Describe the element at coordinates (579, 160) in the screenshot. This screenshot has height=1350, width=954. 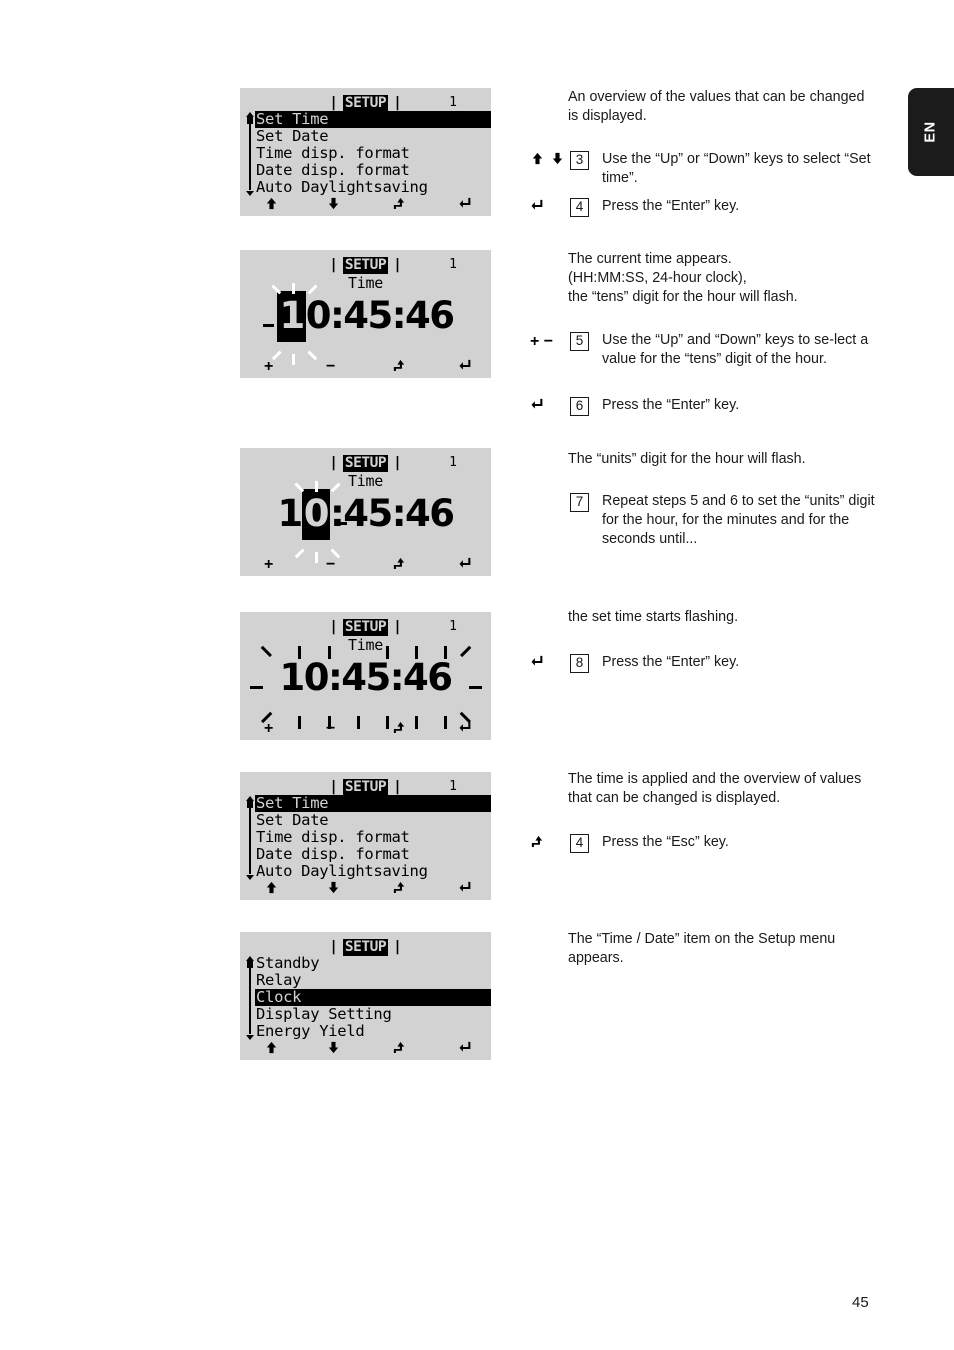
I see `instruction-step-number: 3` at that location.